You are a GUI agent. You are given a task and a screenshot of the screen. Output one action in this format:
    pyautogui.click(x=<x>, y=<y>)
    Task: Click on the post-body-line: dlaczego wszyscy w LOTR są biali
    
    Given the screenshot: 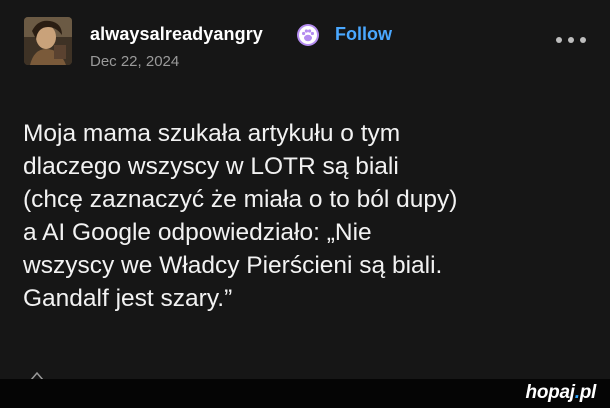 What is the action you would take?
    pyautogui.click(x=211, y=166)
    